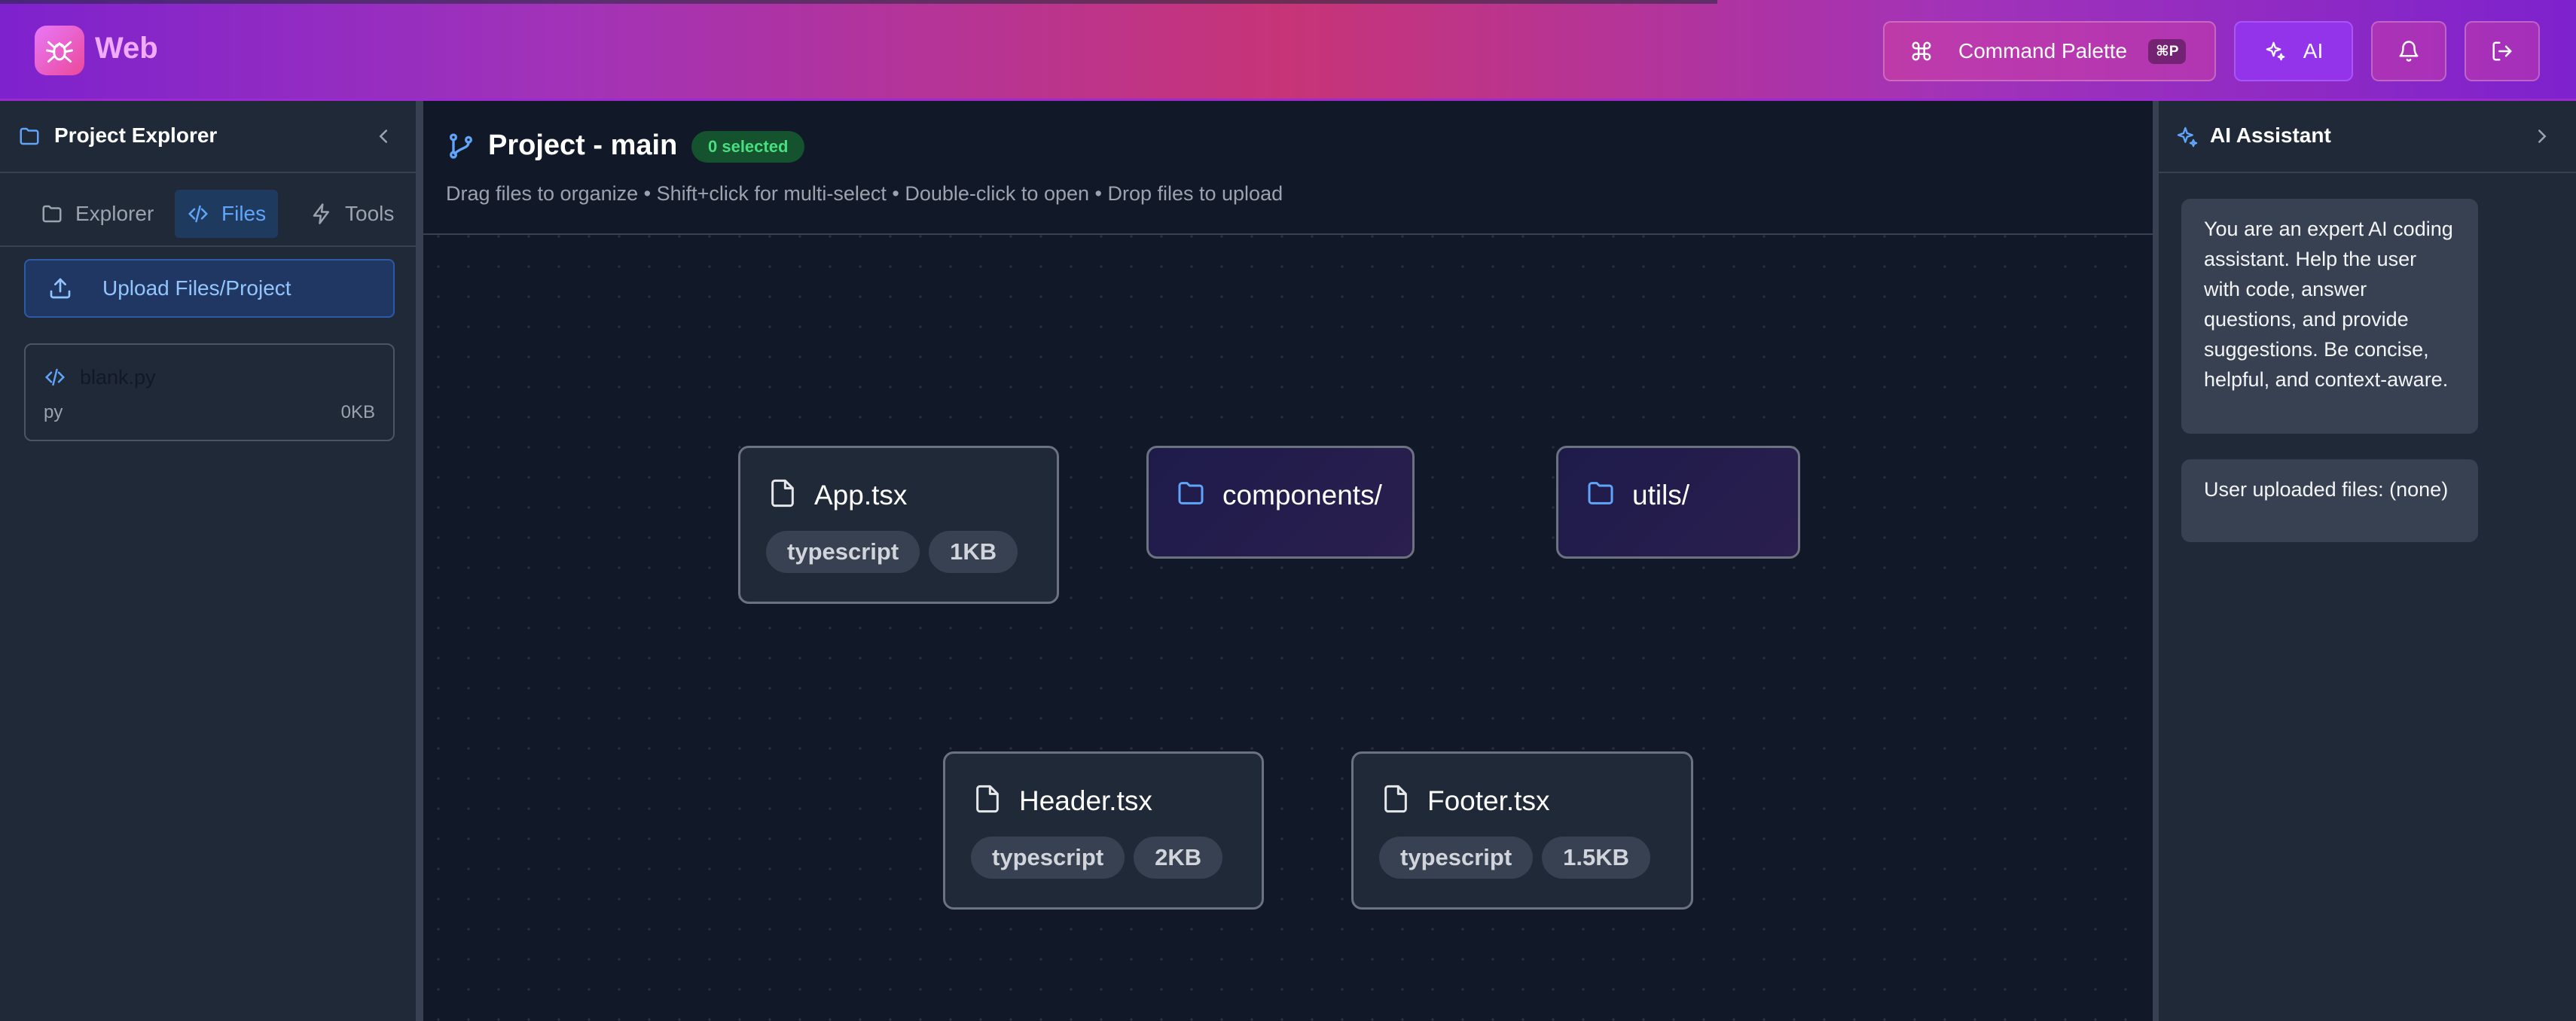 Image resolution: width=2576 pixels, height=1021 pixels. I want to click on chevron-right-icon, so click(2543, 136).